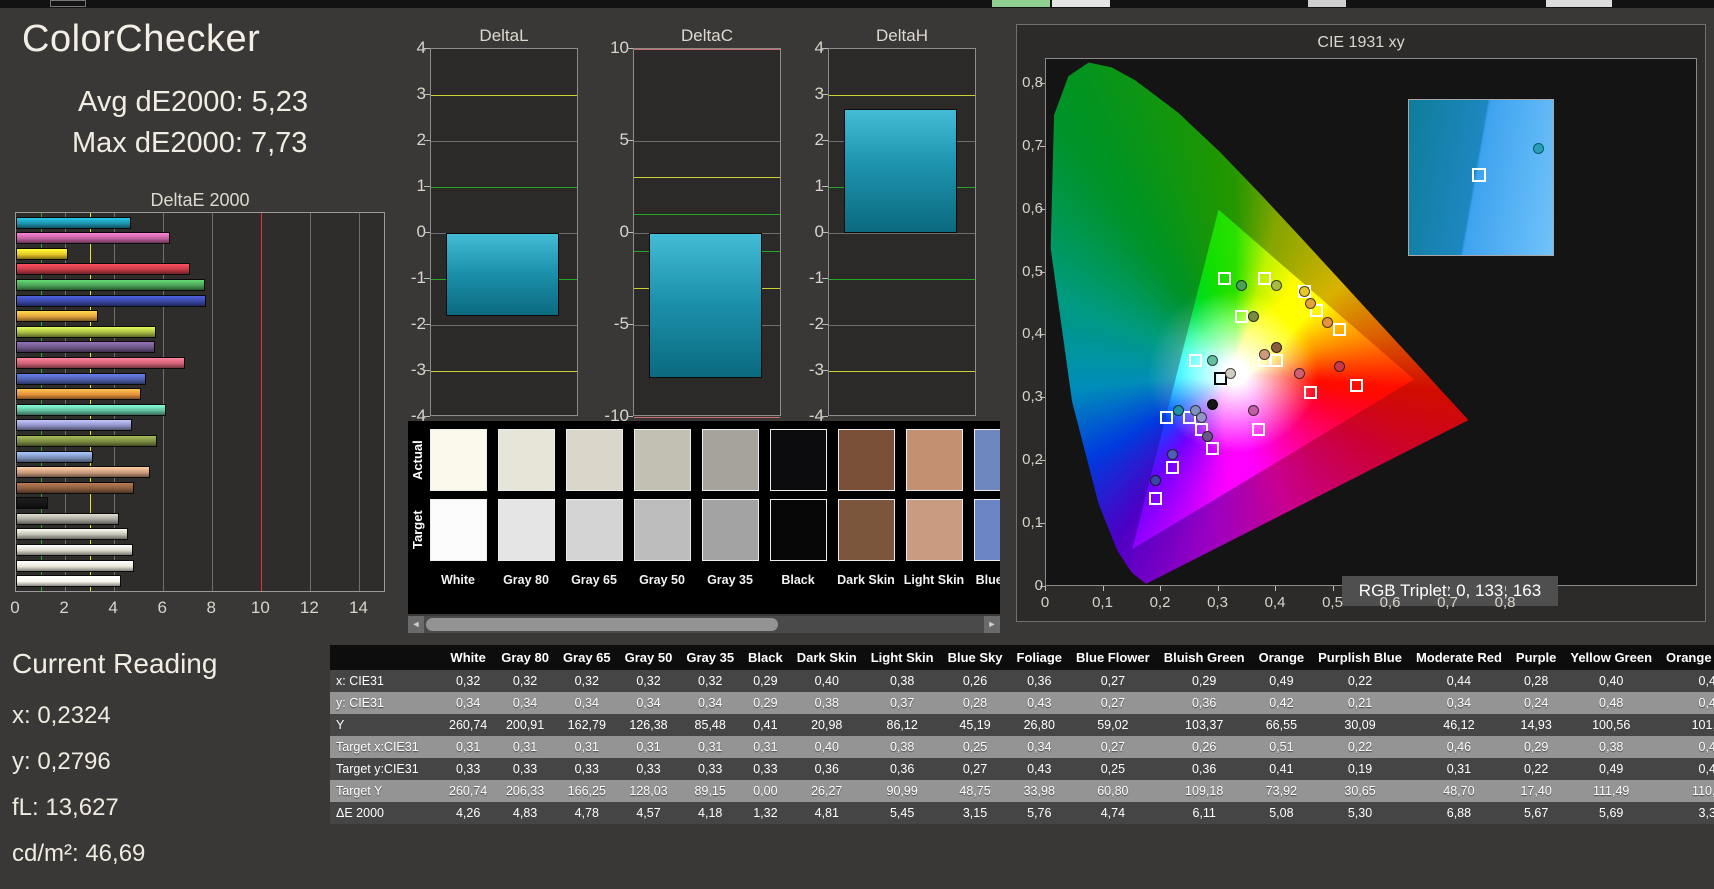 Image resolution: width=1714 pixels, height=889 pixels. Describe the element at coordinates (826, 725) in the screenshot. I see `table-cell: 20,98` at that location.